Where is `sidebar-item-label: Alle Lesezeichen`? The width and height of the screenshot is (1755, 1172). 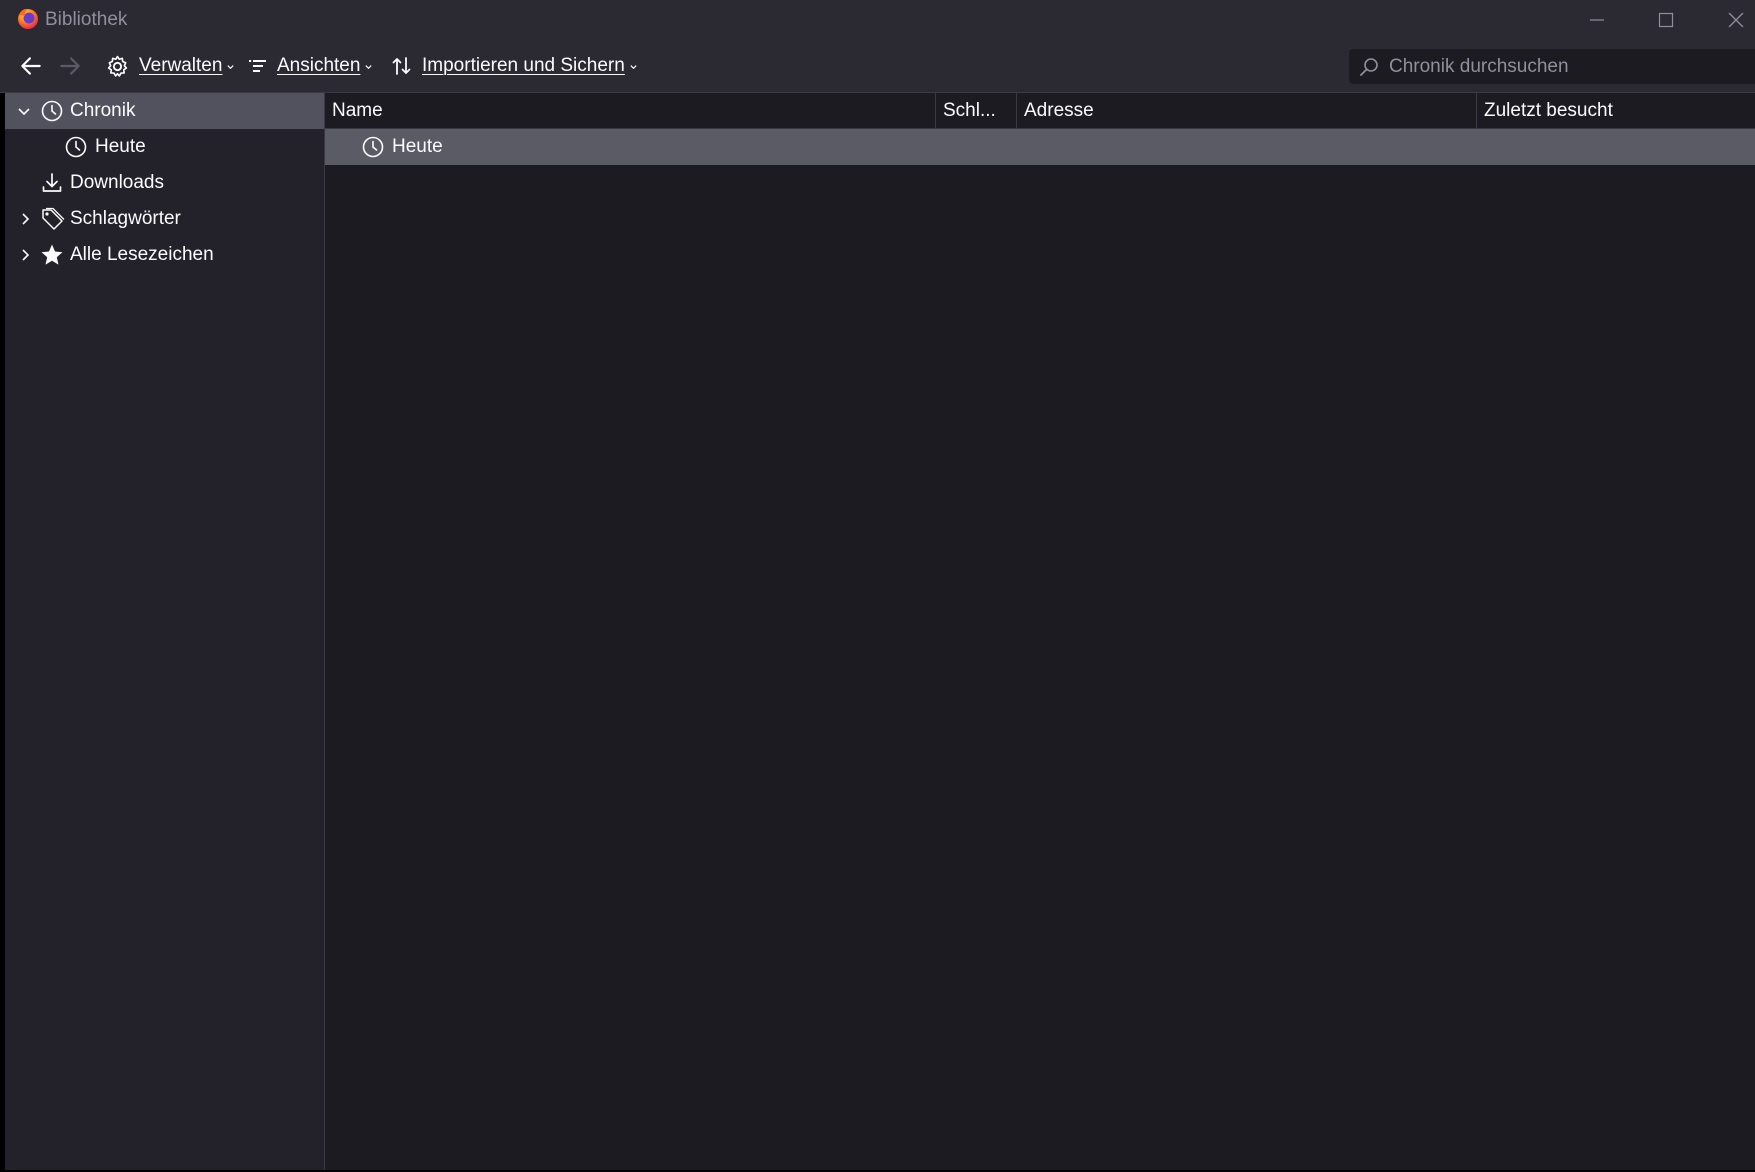
sidebar-item-label: Alle Lesezeichen is located at coordinates (142, 254).